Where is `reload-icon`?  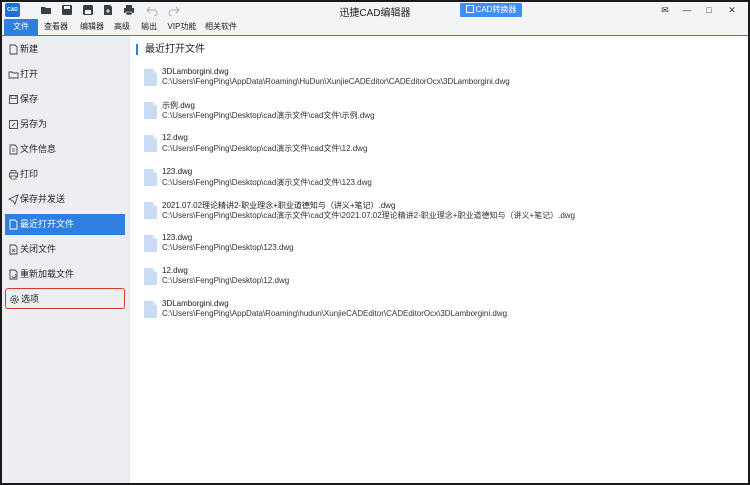
reload-icon is located at coordinates (13, 274).